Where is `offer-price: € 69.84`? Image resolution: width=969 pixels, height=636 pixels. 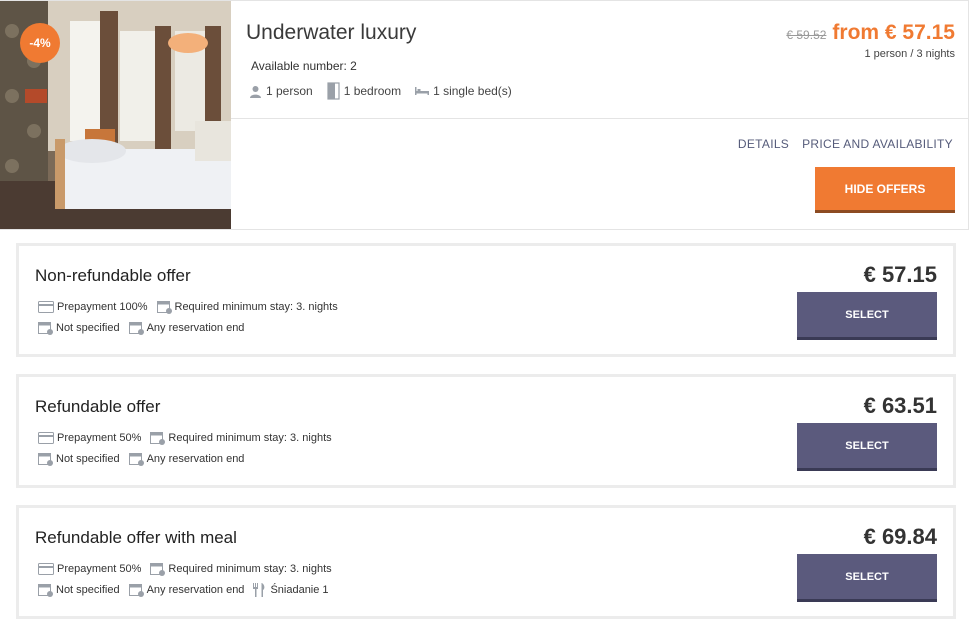
offer-price: € 69.84 is located at coordinates (900, 536).